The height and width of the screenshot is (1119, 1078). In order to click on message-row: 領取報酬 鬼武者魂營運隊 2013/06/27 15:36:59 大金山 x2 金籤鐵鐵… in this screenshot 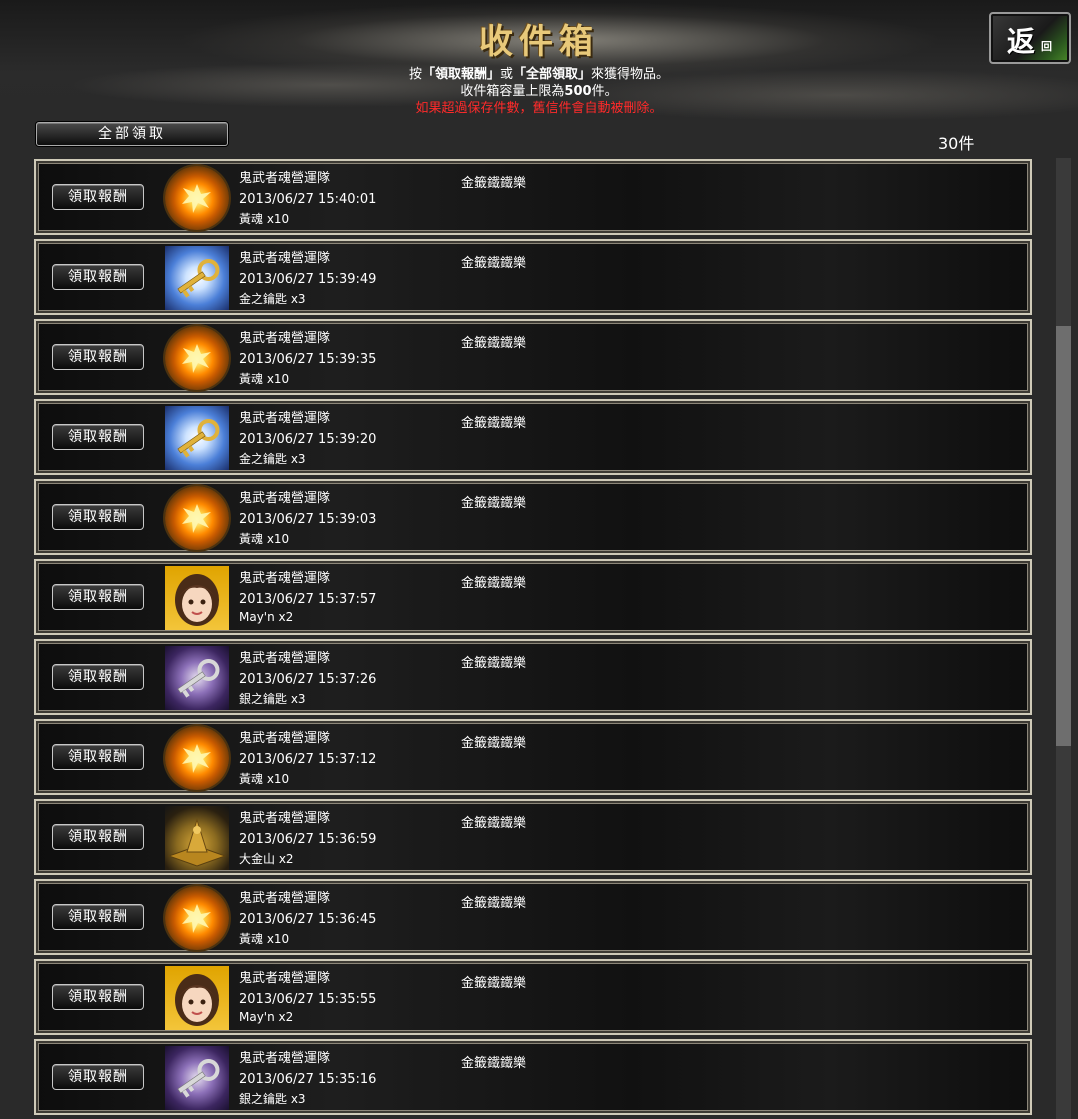, I will do `click(533, 837)`.